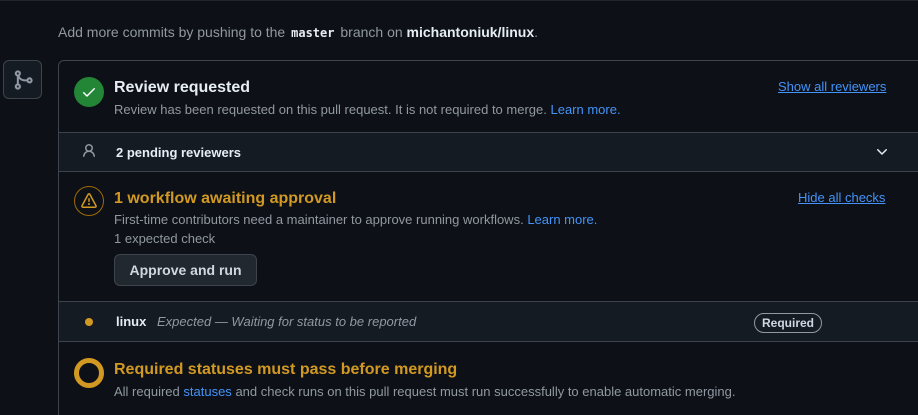 Image resolution: width=918 pixels, height=415 pixels. What do you see at coordinates (225, 198) in the screenshot?
I see `workflow-title: 1 workflow awaiting approval` at bounding box center [225, 198].